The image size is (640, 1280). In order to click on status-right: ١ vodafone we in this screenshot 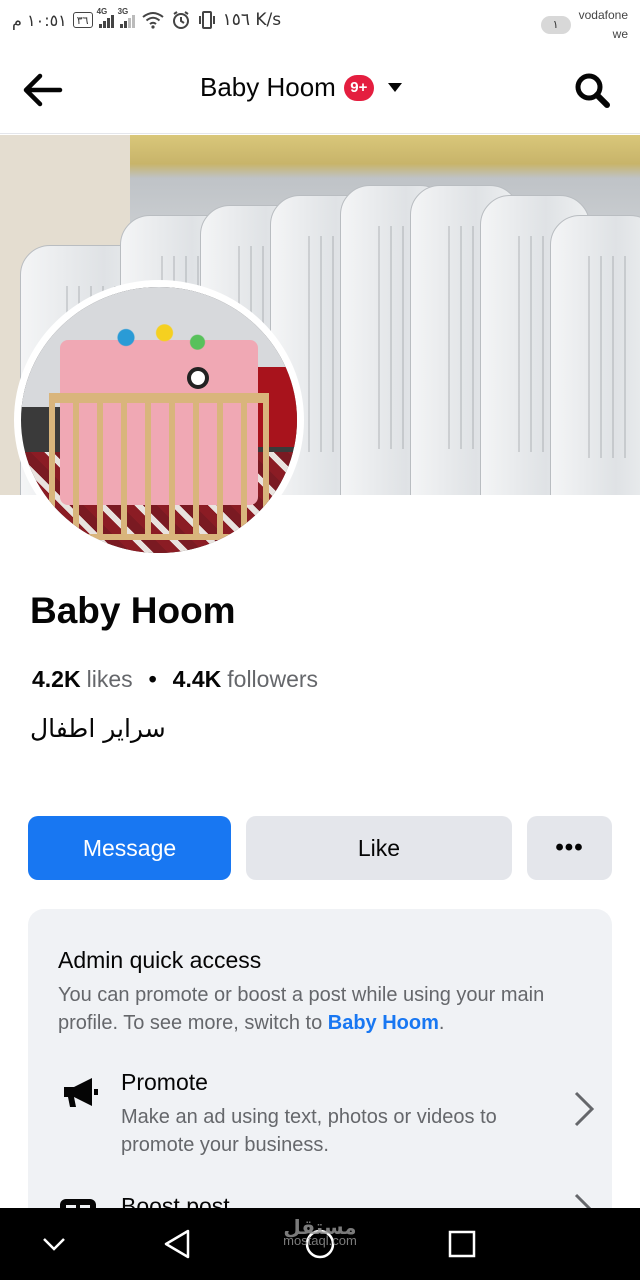, I will do `click(584, 25)`.